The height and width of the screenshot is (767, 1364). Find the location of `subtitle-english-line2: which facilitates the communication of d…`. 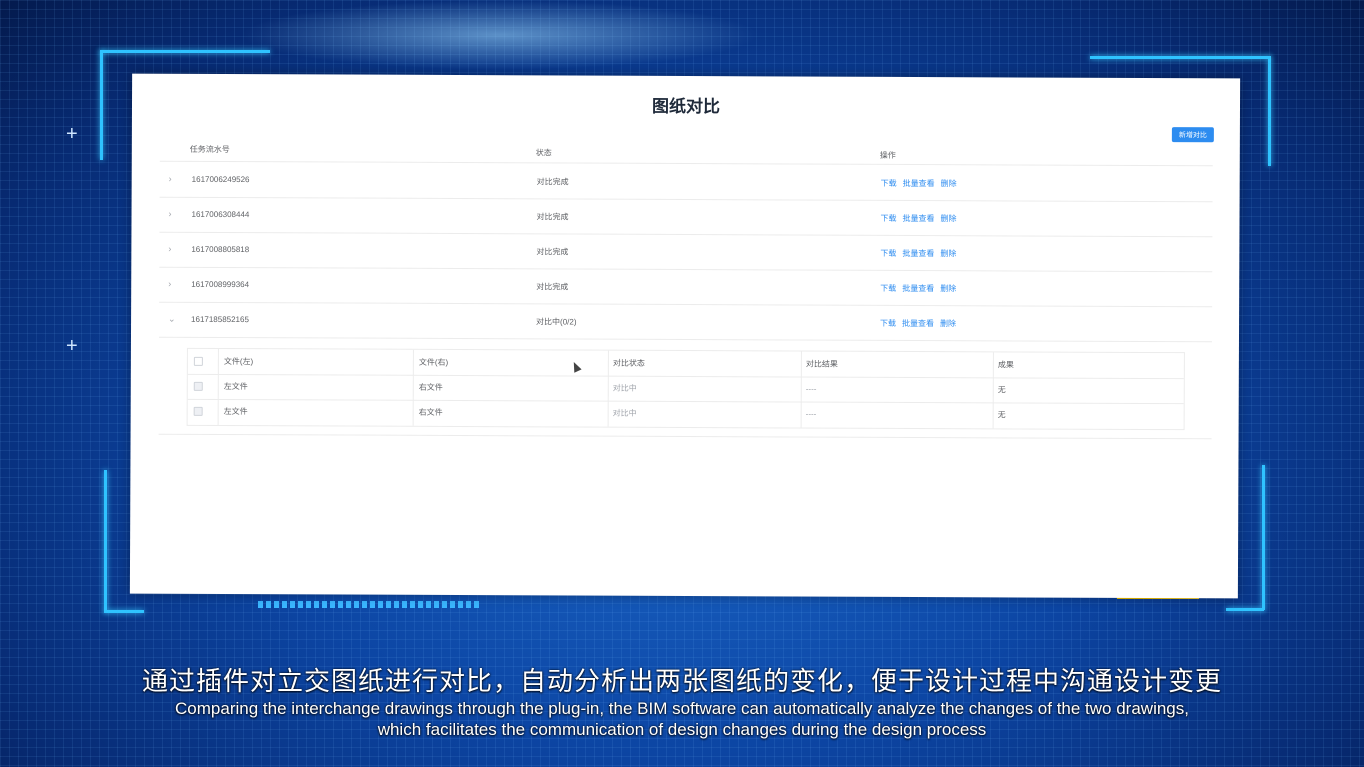

subtitle-english-line2: which facilitates the communication of d… is located at coordinates (682, 729).